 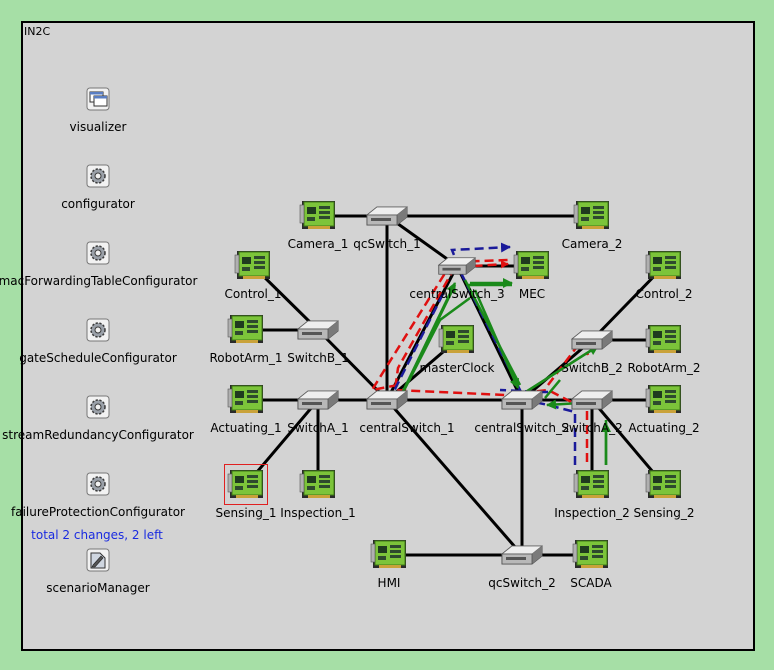 What do you see at coordinates (664, 368) in the screenshot?
I see `node-label: RobotArm_2` at bounding box center [664, 368].